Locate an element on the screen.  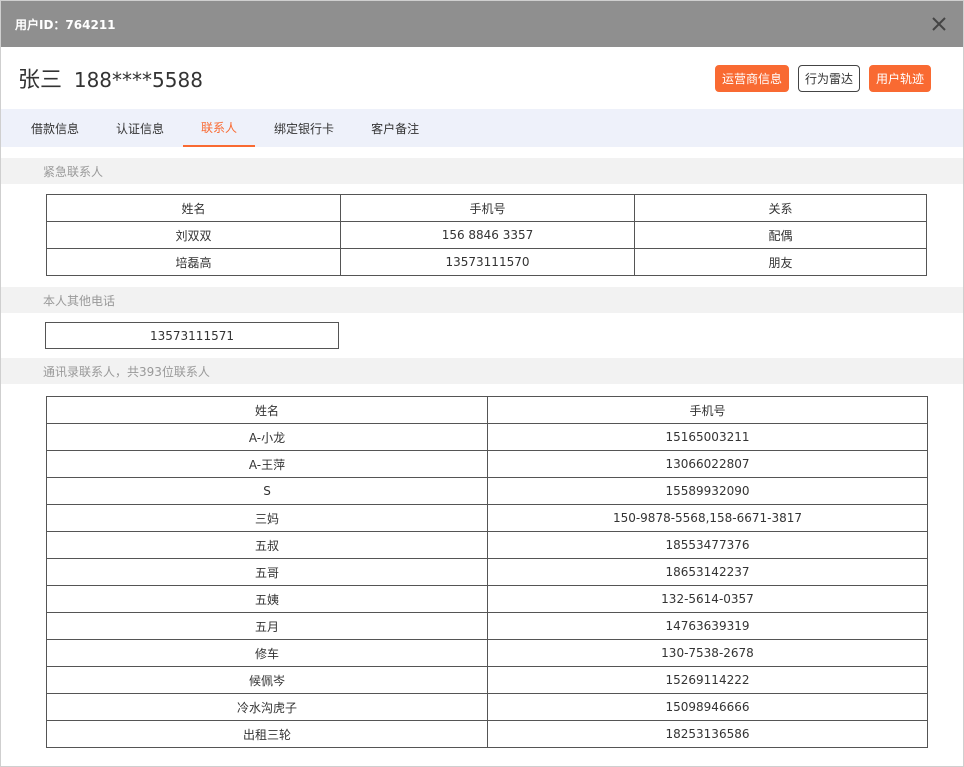
contact-phone: 18653142237 is located at coordinates (707, 572).